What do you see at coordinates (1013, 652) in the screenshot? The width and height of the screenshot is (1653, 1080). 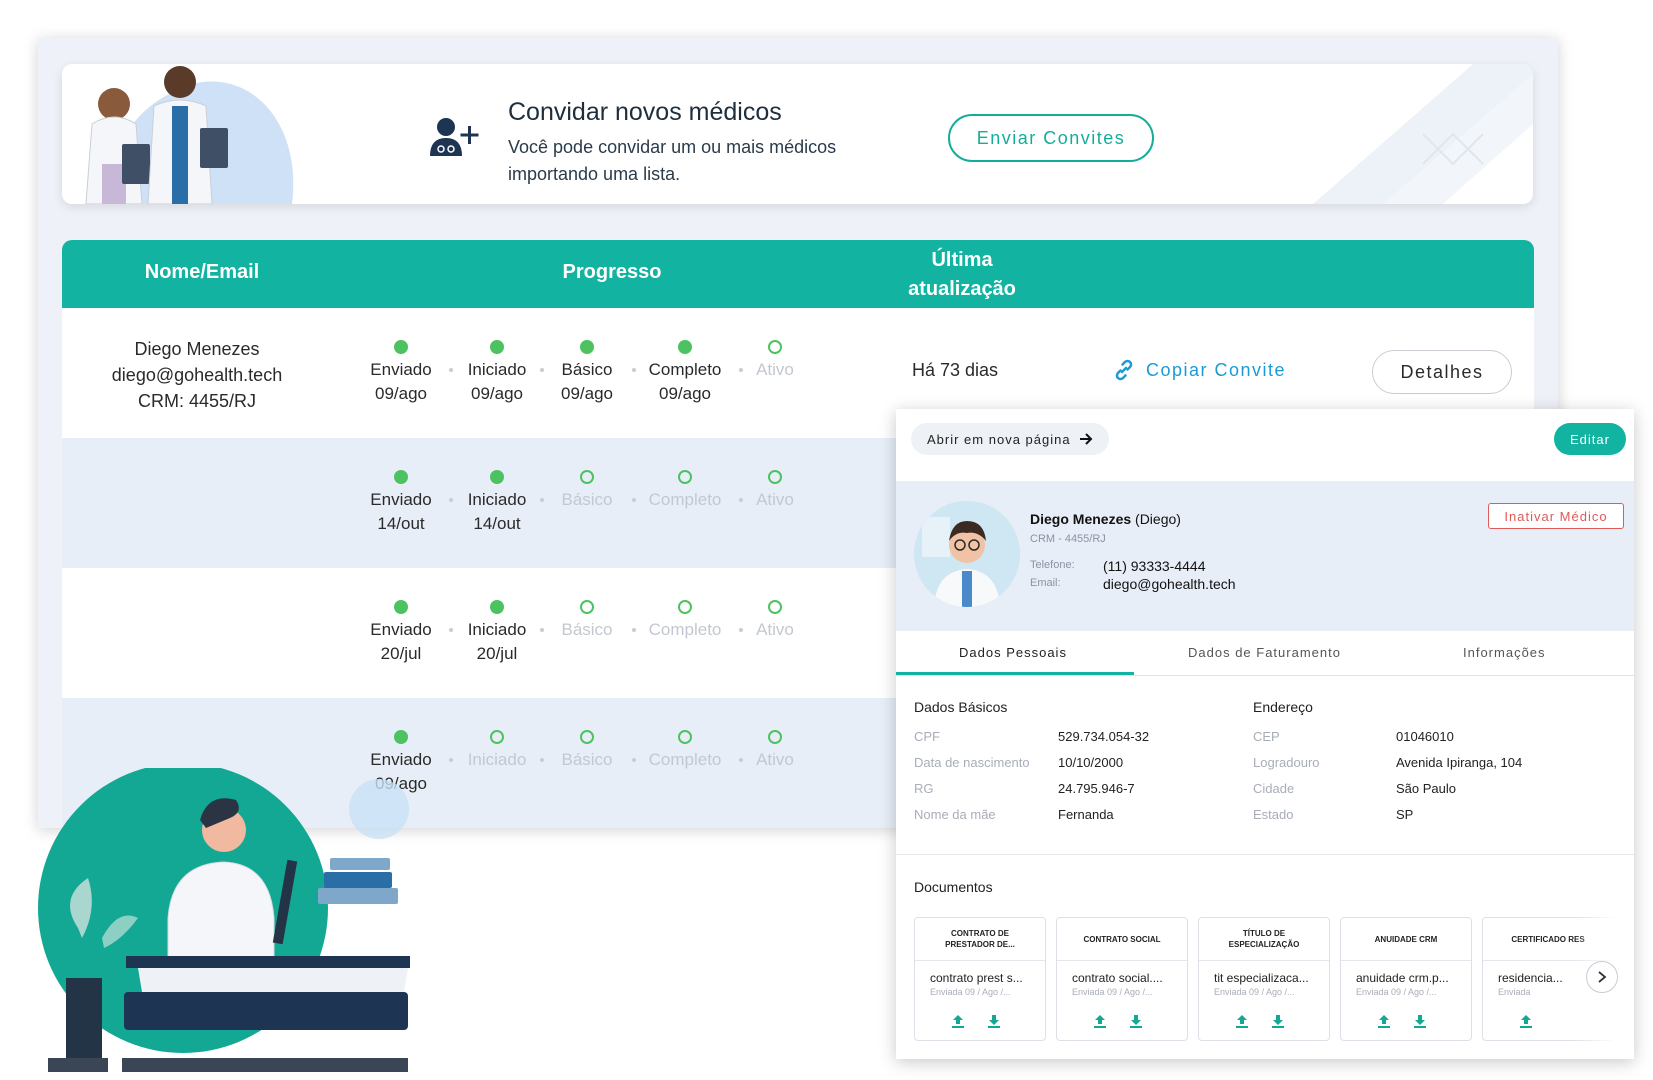 I see `tab-personal-data: Dados Pessoais` at bounding box center [1013, 652].